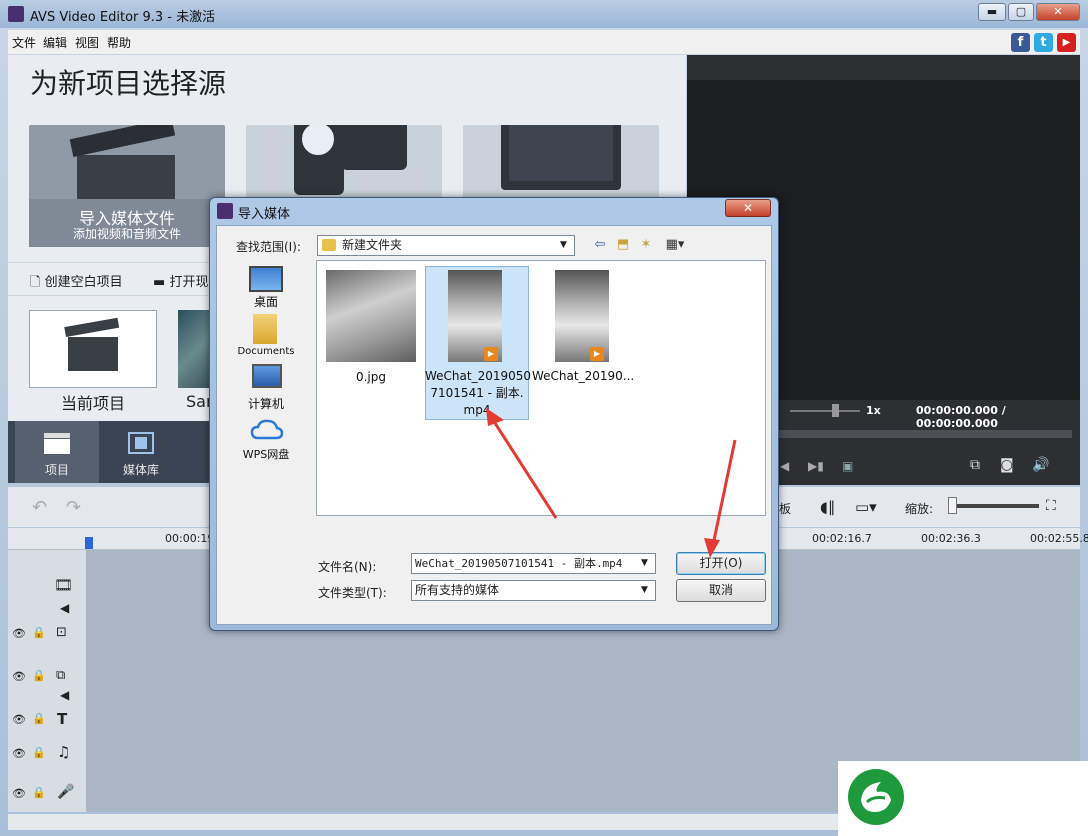 The width and height of the screenshot is (1088, 836). What do you see at coordinates (35, 282) in the screenshot?
I see `blank-document-icon: 🗋` at bounding box center [35, 282].